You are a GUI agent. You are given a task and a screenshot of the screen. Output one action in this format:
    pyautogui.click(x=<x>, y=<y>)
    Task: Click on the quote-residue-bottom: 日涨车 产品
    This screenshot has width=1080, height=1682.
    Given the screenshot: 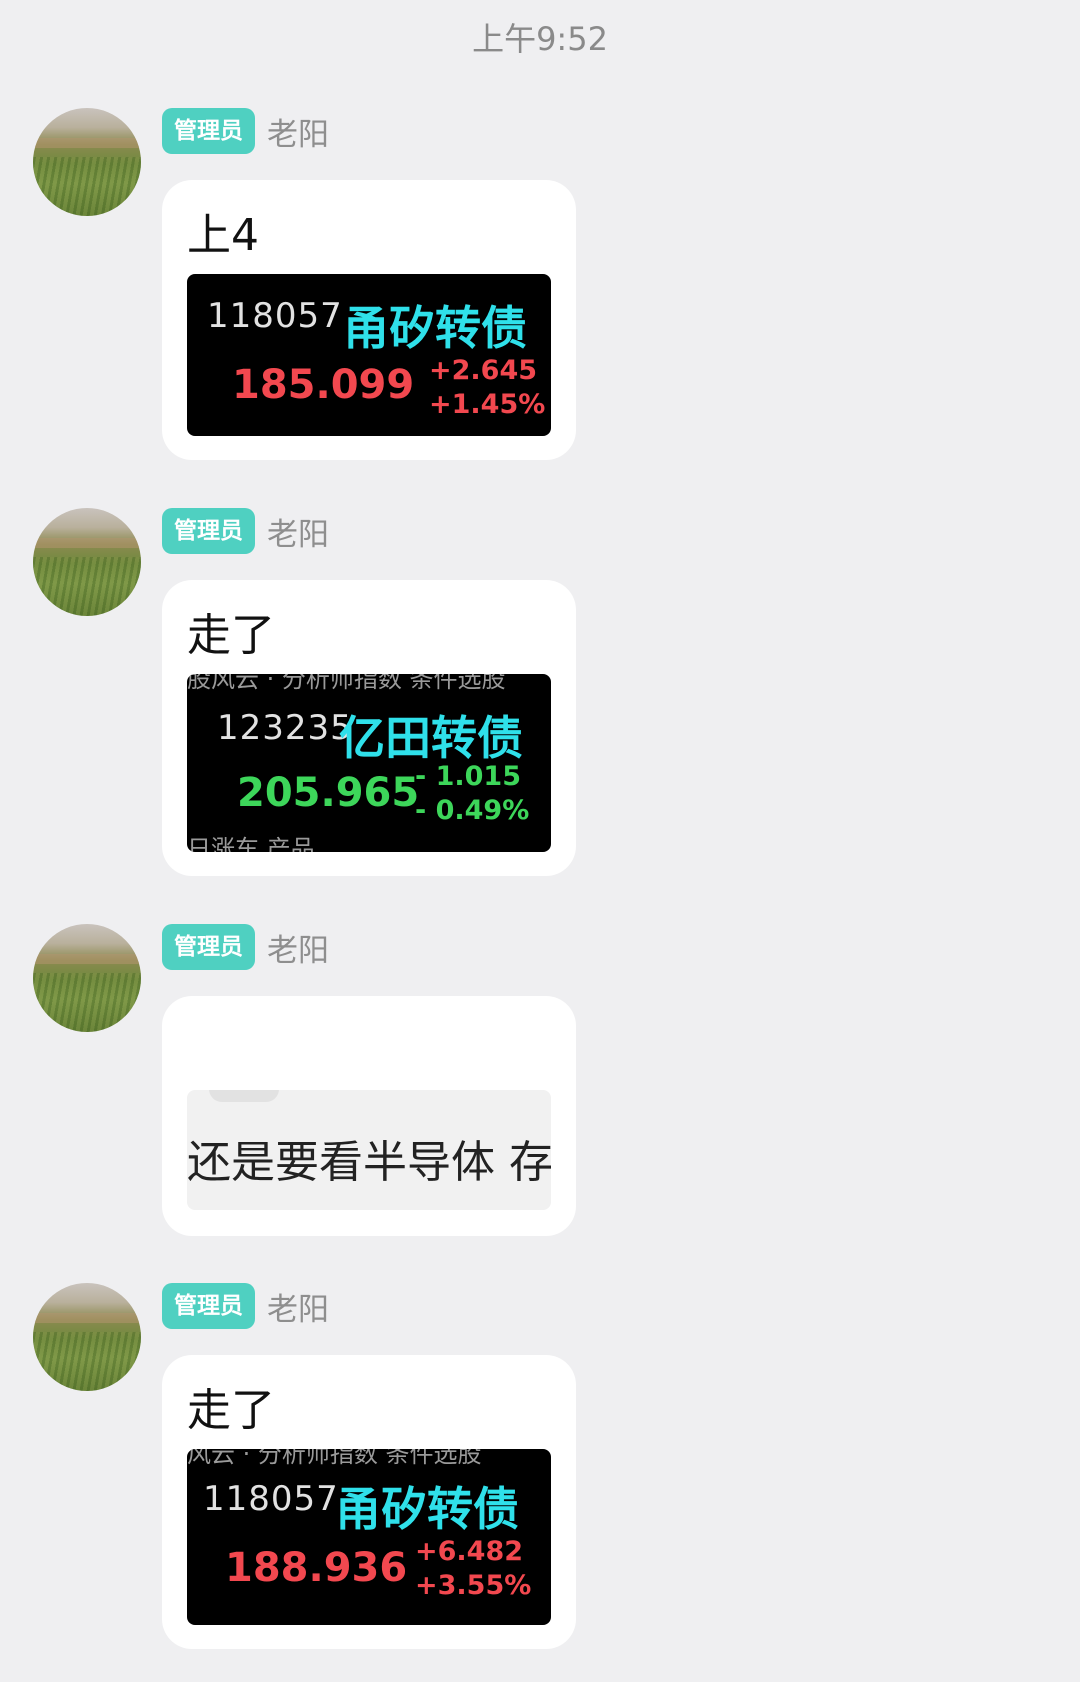 What is the action you would take?
    pyautogui.click(x=251, y=843)
    